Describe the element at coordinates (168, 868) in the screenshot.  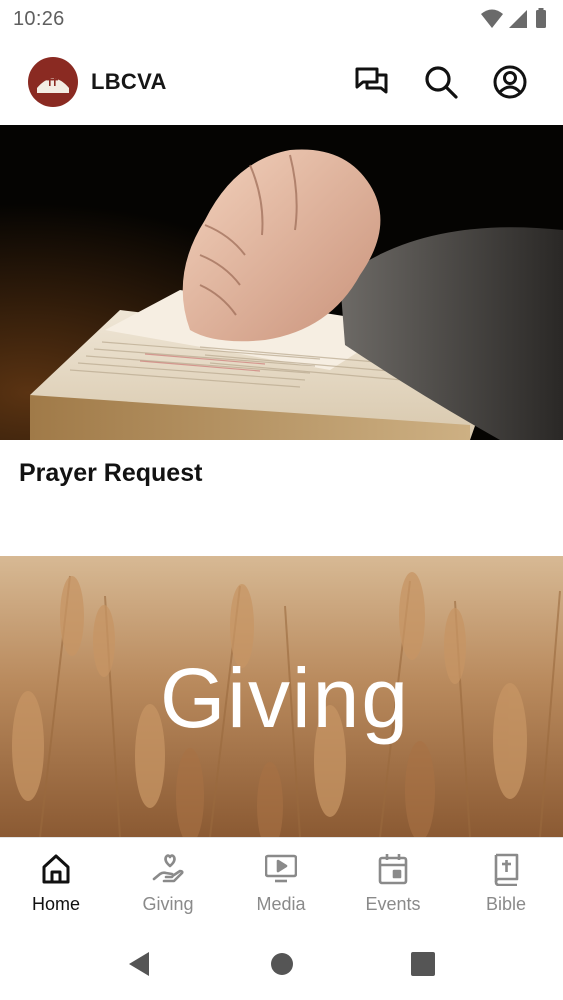
I see `giving-hand-heart-icon` at that location.